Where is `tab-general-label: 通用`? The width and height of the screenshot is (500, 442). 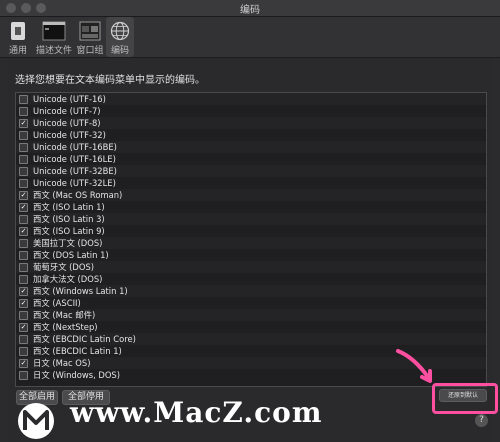 tab-general-label: 通用 is located at coordinates (17, 51).